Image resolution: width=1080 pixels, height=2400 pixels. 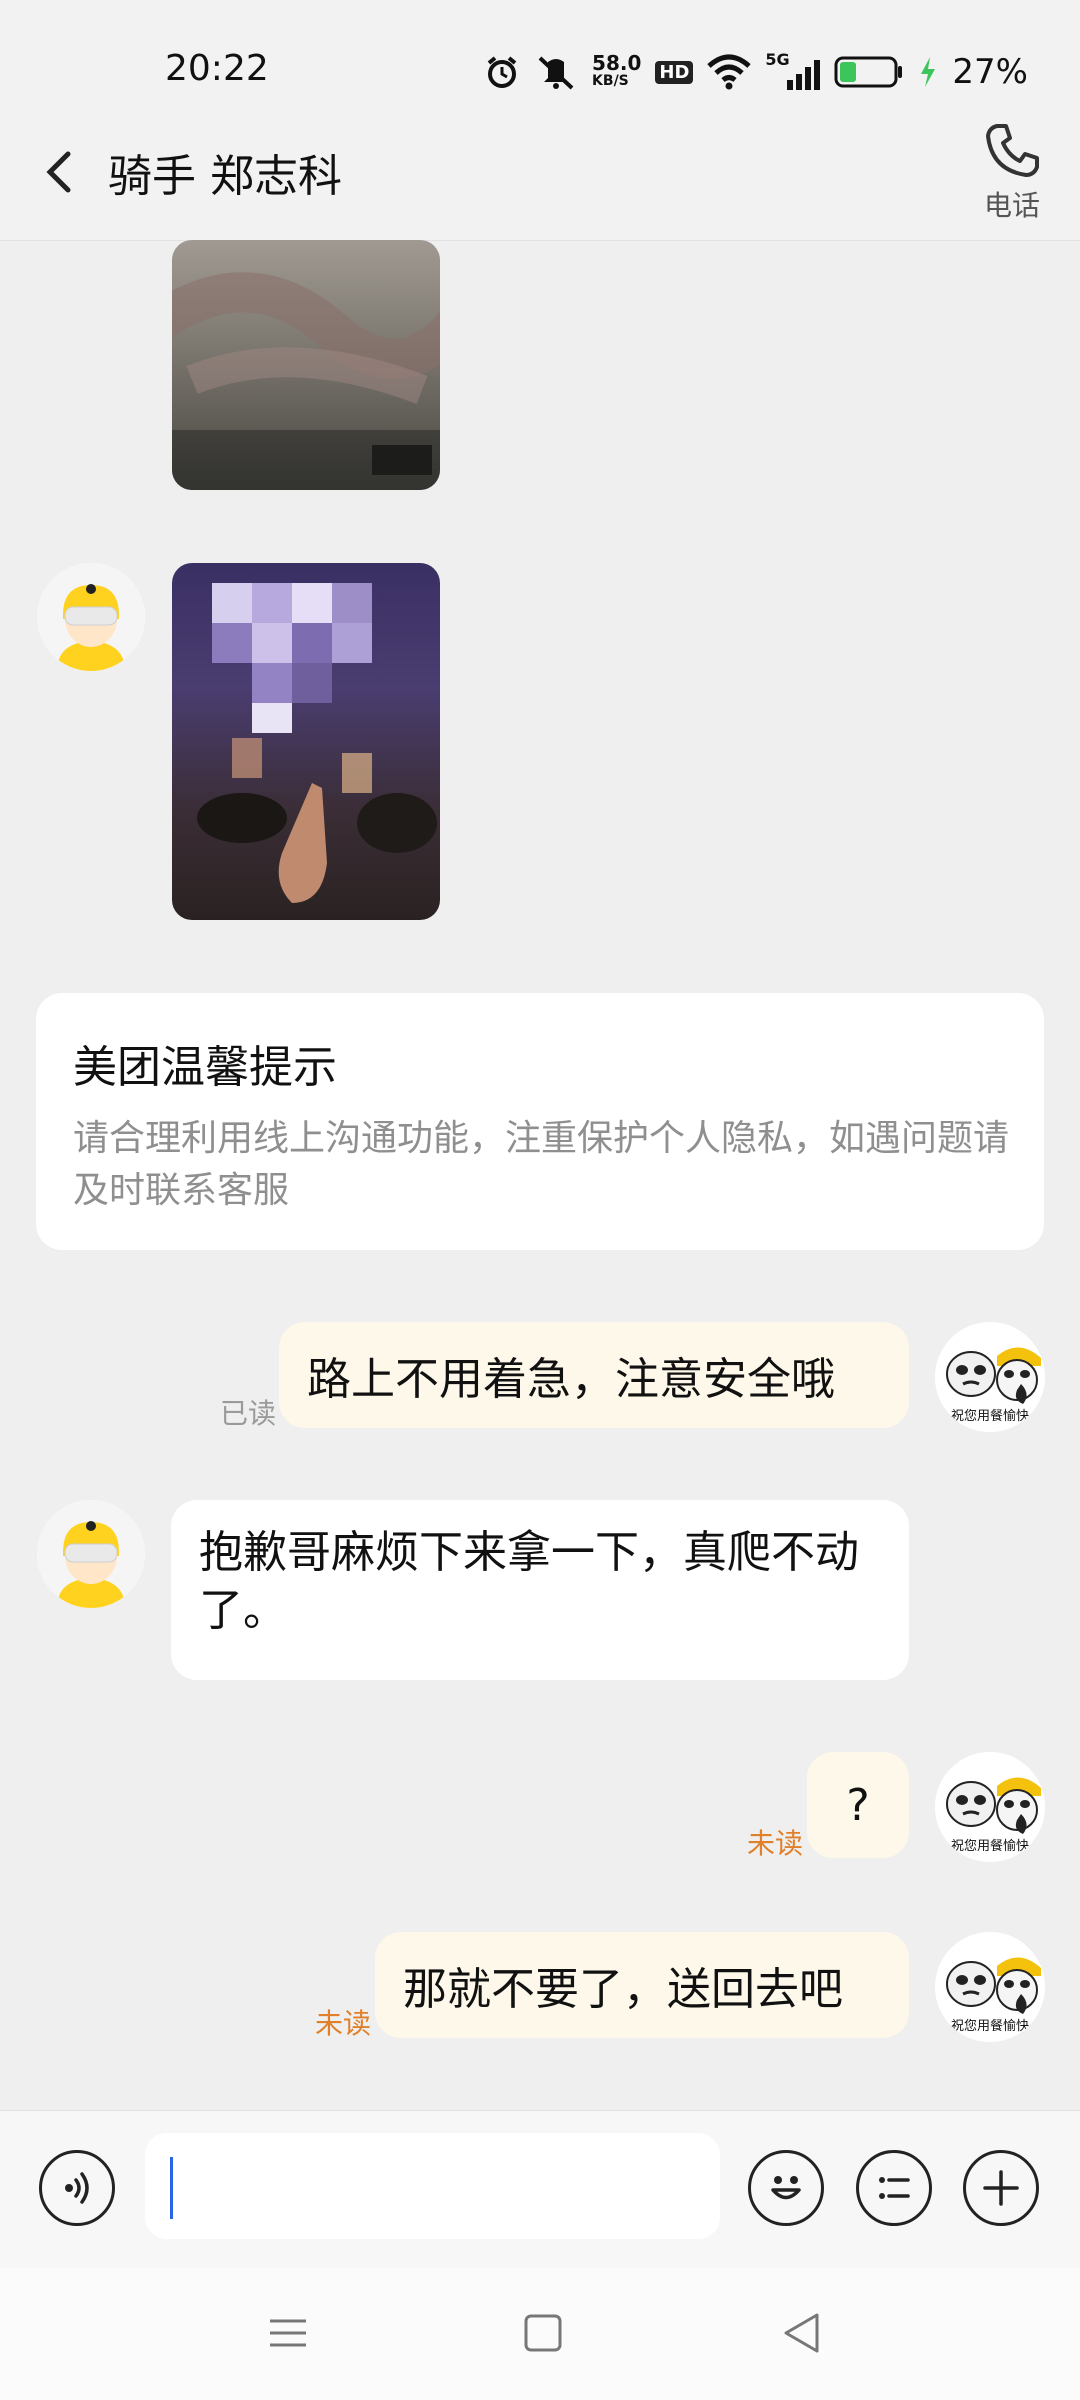 I want to click on voice-button, so click(x=77, y=2188).